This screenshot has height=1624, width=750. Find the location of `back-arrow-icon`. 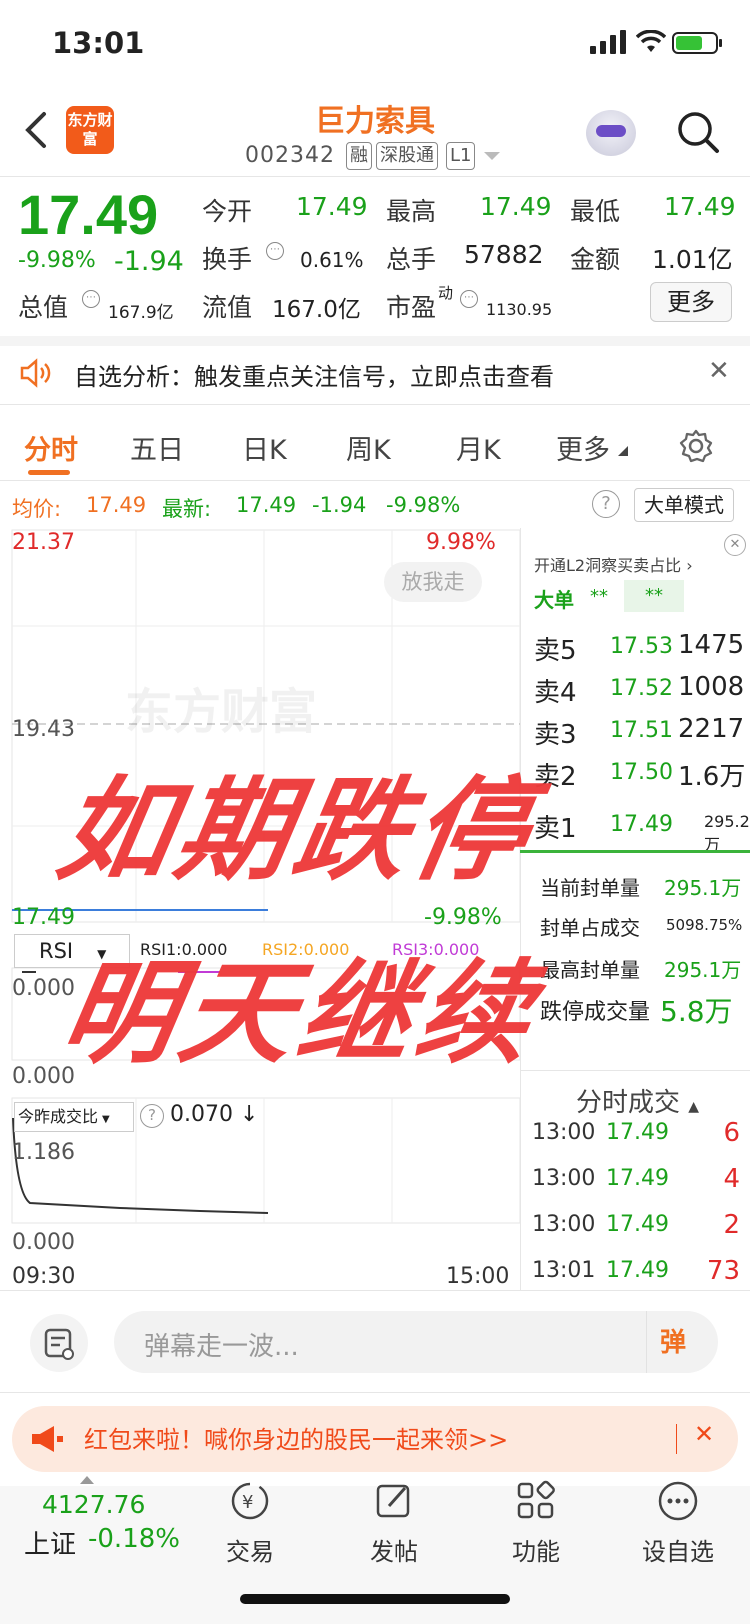

back-arrow-icon is located at coordinates (36, 130).